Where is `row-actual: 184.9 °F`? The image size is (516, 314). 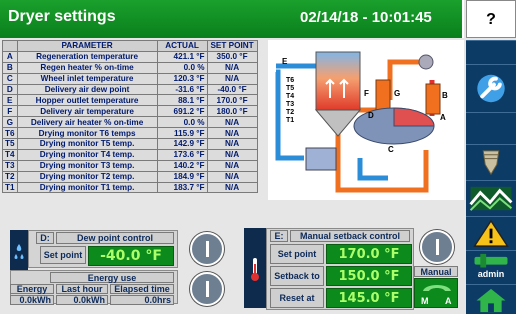
row-actual: 184.9 °F is located at coordinates (182, 176).